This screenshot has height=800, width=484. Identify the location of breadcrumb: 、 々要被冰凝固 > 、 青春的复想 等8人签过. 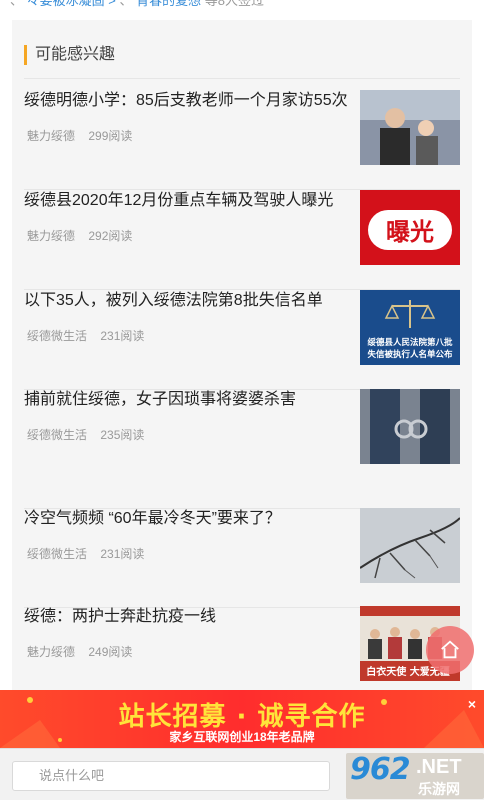
(137, 5).